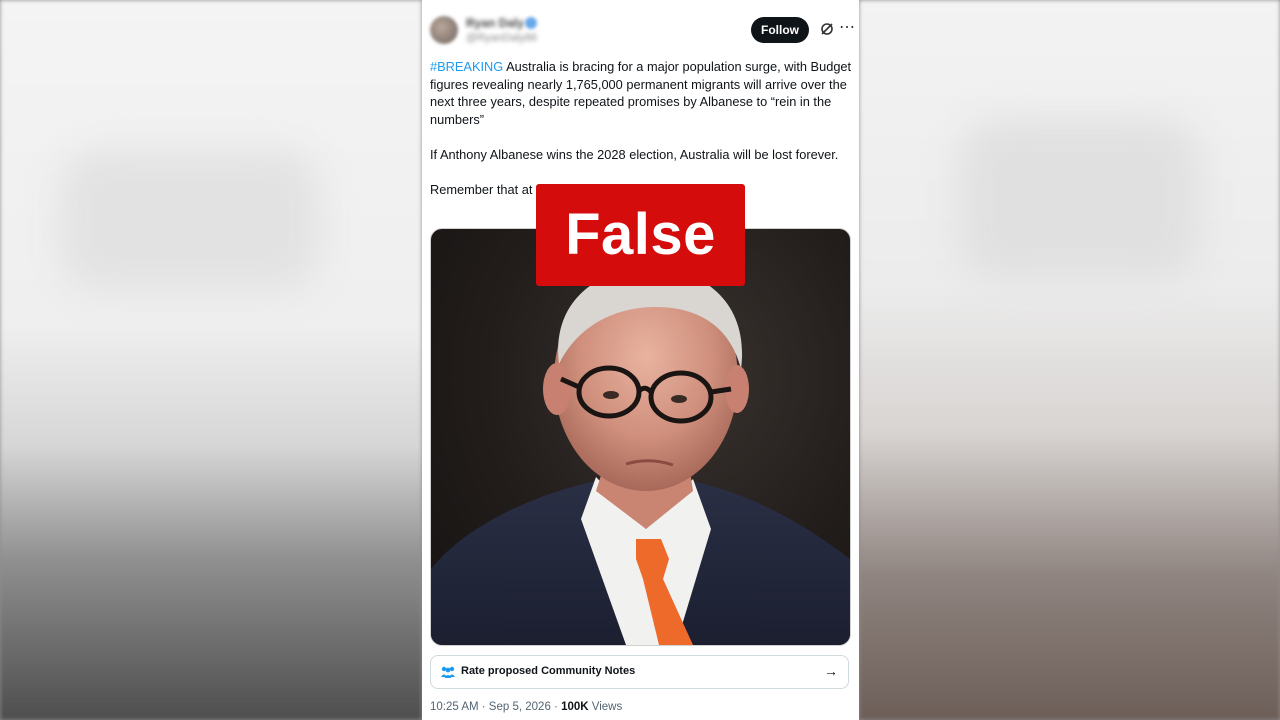 This screenshot has height=720, width=1280. What do you see at coordinates (605, 707) in the screenshot?
I see `views-label: Views` at bounding box center [605, 707].